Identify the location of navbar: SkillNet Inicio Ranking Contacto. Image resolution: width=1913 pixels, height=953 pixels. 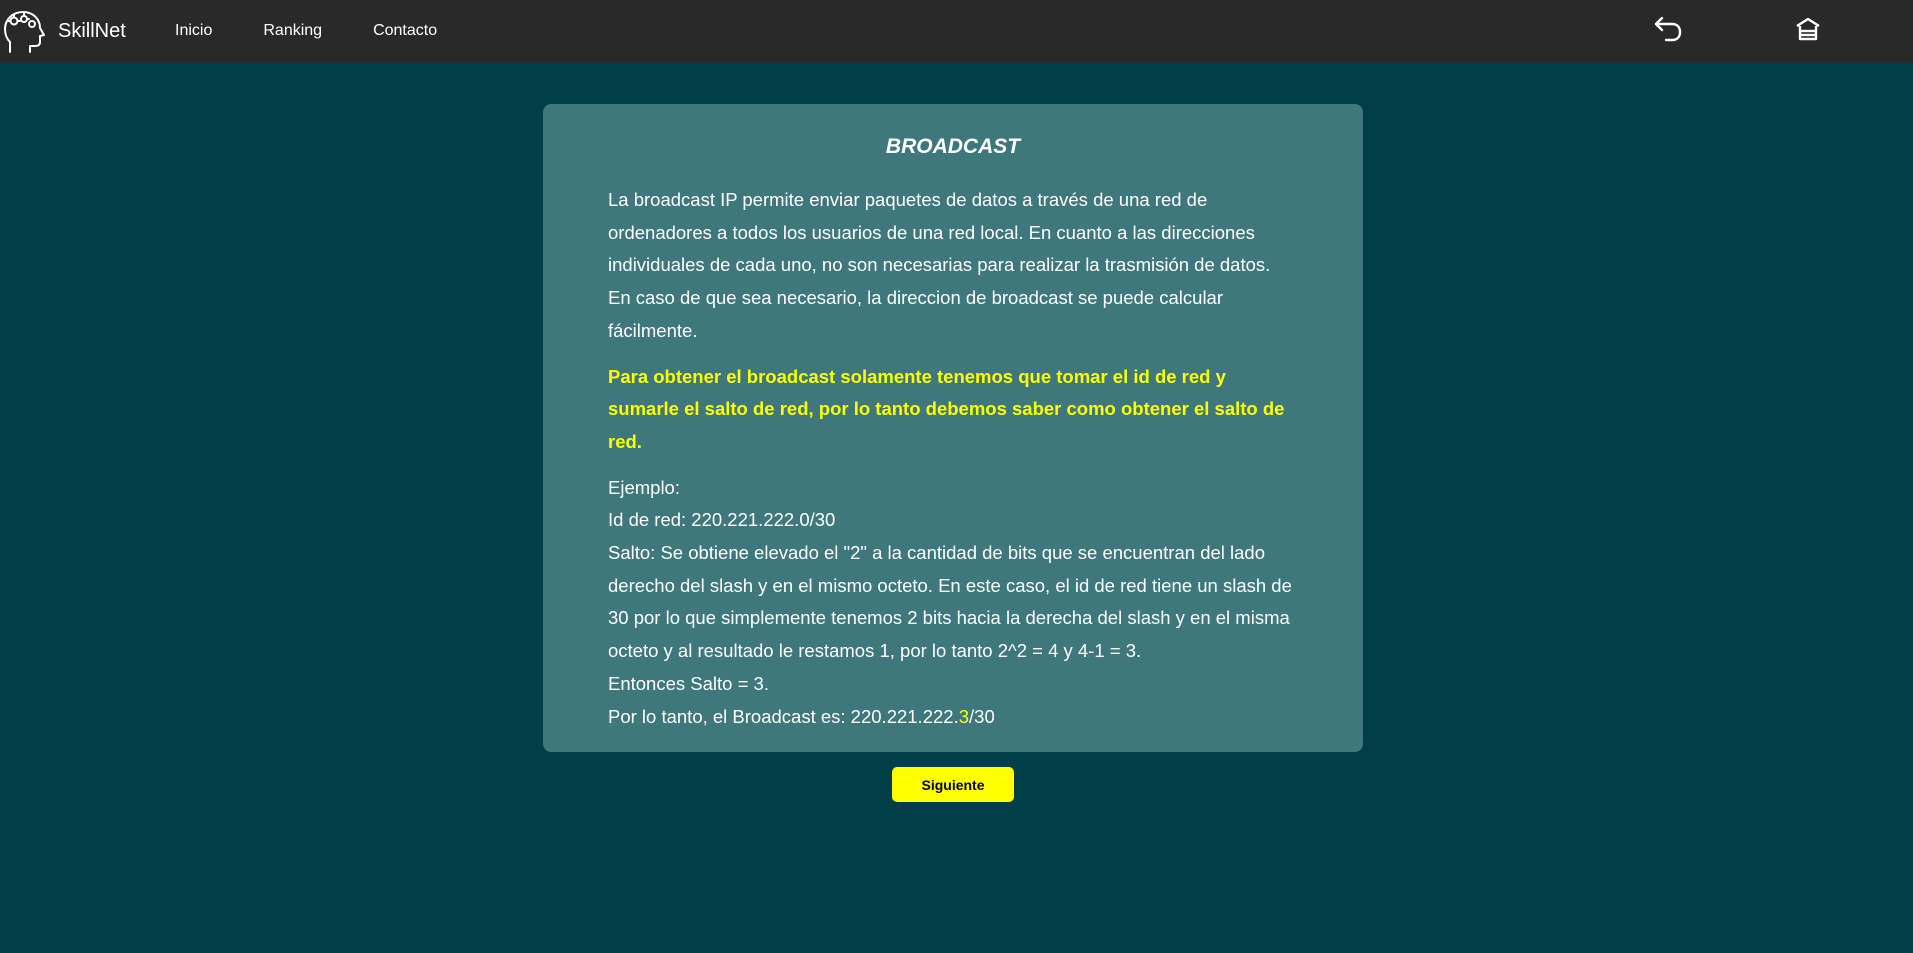
(956, 31).